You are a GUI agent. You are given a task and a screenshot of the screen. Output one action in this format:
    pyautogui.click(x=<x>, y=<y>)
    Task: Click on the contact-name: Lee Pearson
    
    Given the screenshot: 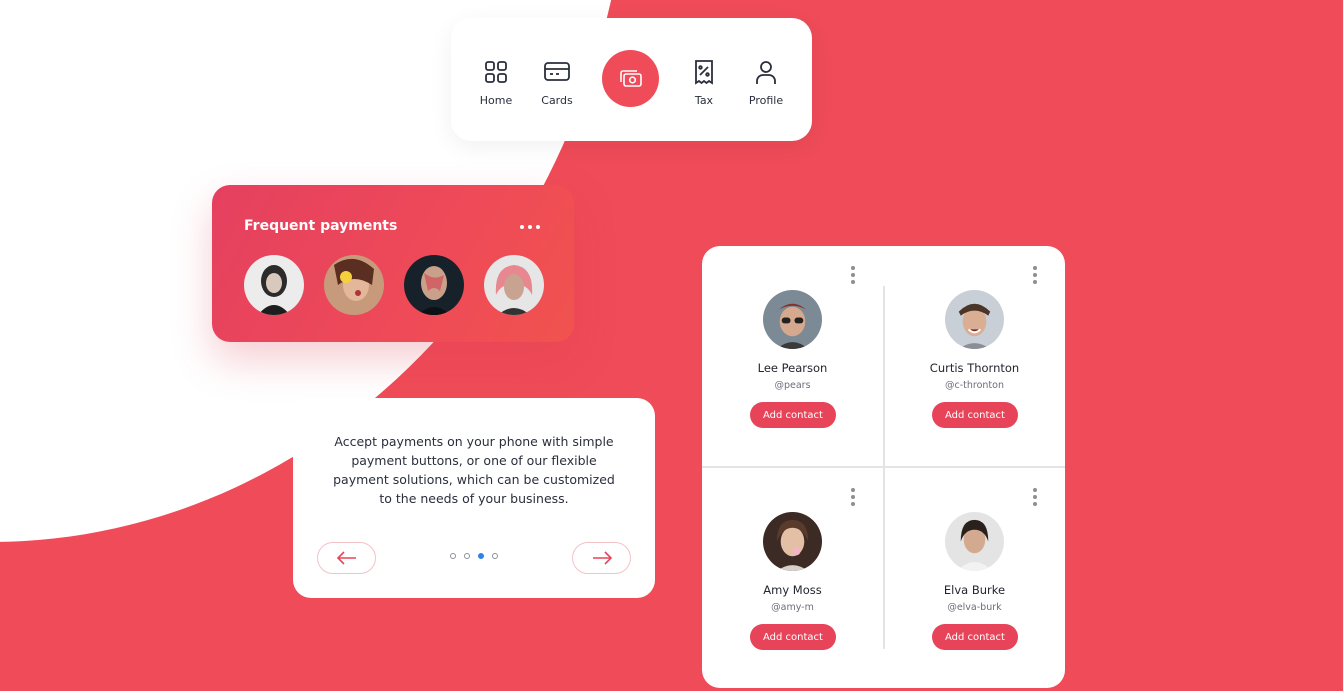 What is the action you would take?
    pyautogui.click(x=792, y=368)
    